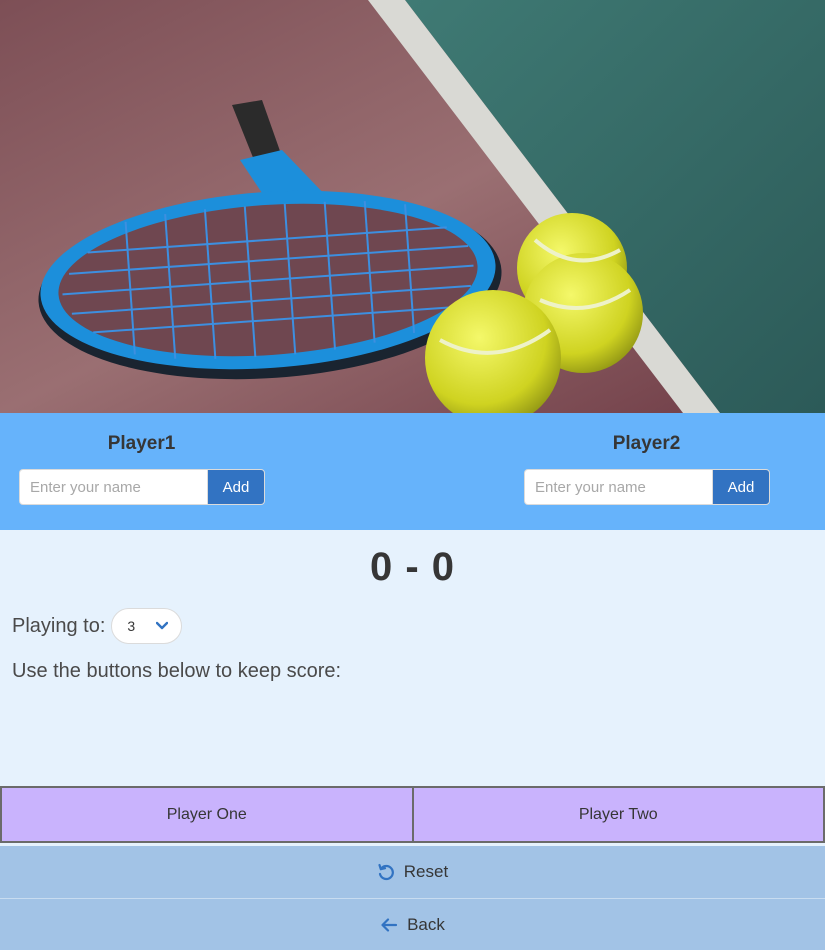 The image size is (825, 950). Describe the element at coordinates (412, 567) in the screenshot. I see `score-display: 0 - 0` at that location.